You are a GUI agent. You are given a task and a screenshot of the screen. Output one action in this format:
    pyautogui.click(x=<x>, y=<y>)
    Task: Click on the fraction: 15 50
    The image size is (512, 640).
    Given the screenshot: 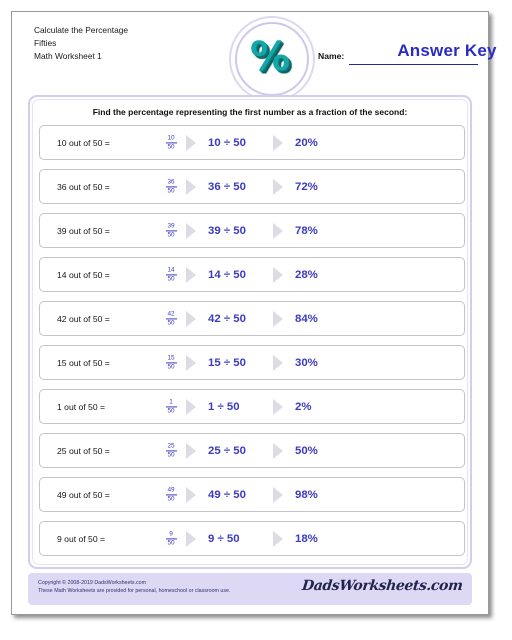 What is the action you would take?
    pyautogui.click(x=171, y=362)
    